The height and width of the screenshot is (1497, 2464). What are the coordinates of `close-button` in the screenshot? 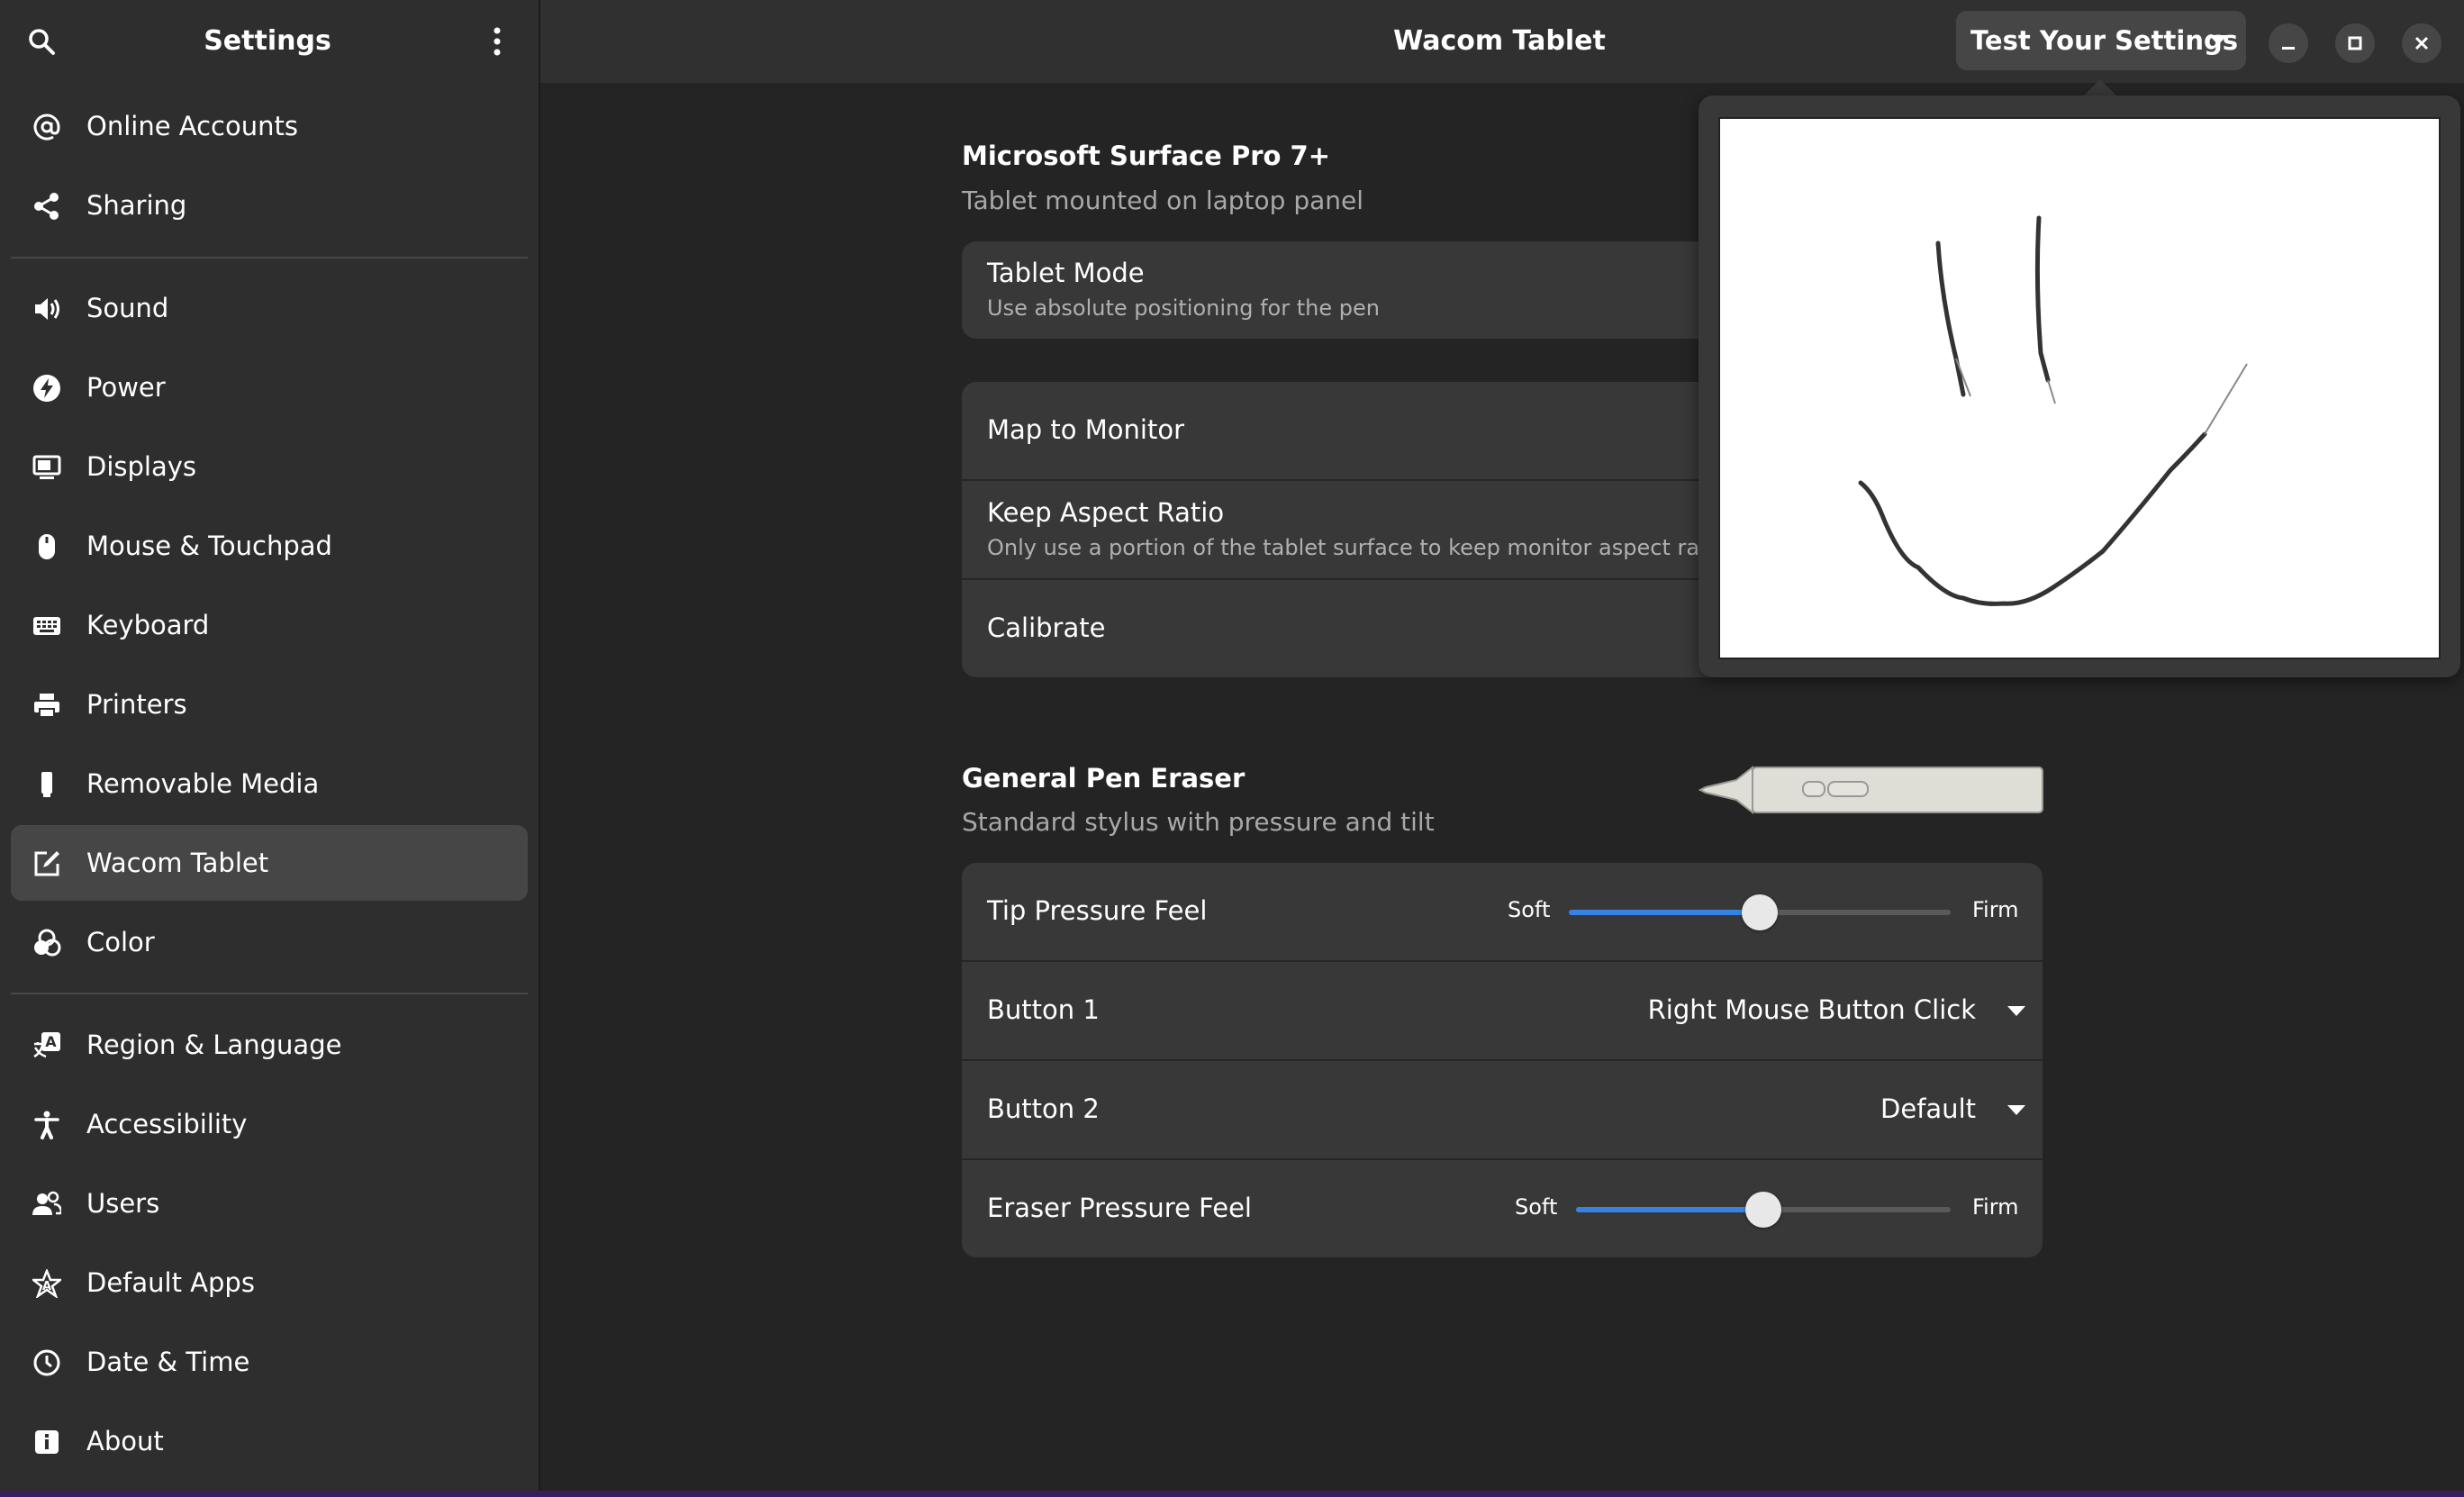 It's located at (2421, 43).